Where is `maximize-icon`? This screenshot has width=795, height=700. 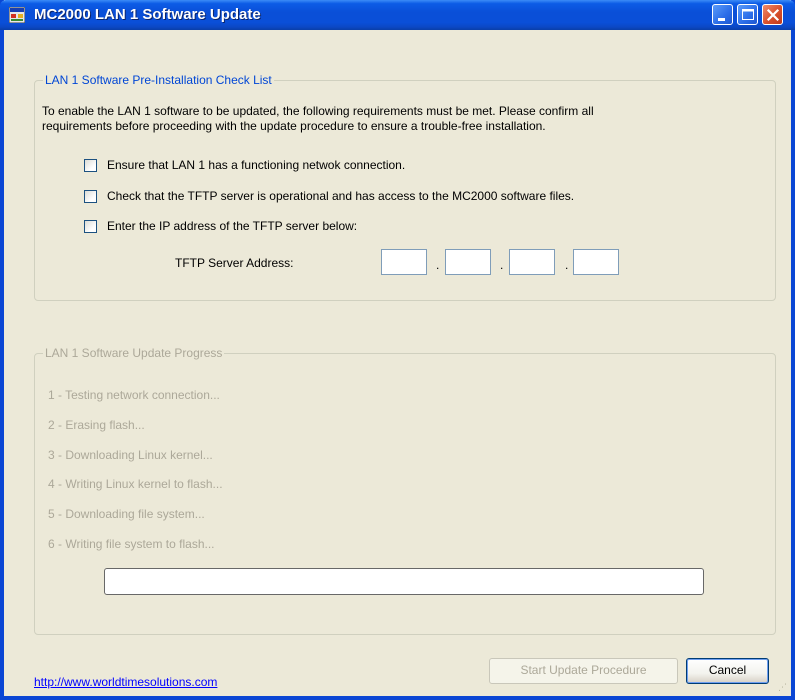
maximize-icon is located at coordinates (748, 14).